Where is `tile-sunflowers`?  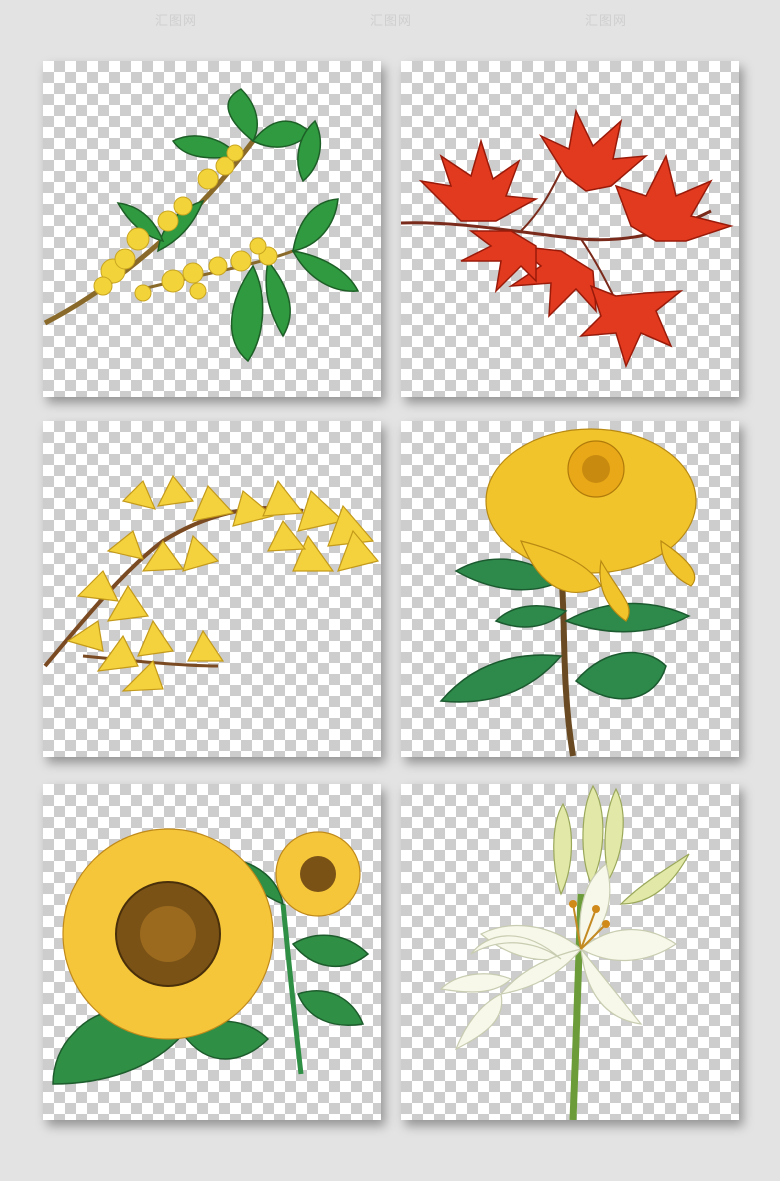 tile-sunflowers is located at coordinates (212, 952).